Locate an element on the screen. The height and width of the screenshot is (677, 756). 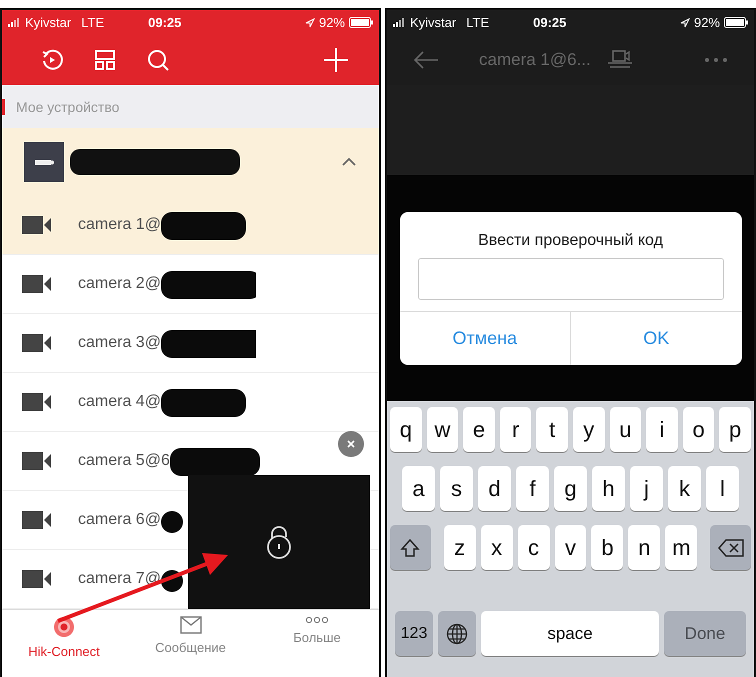
delete-key is located at coordinates (731, 547).